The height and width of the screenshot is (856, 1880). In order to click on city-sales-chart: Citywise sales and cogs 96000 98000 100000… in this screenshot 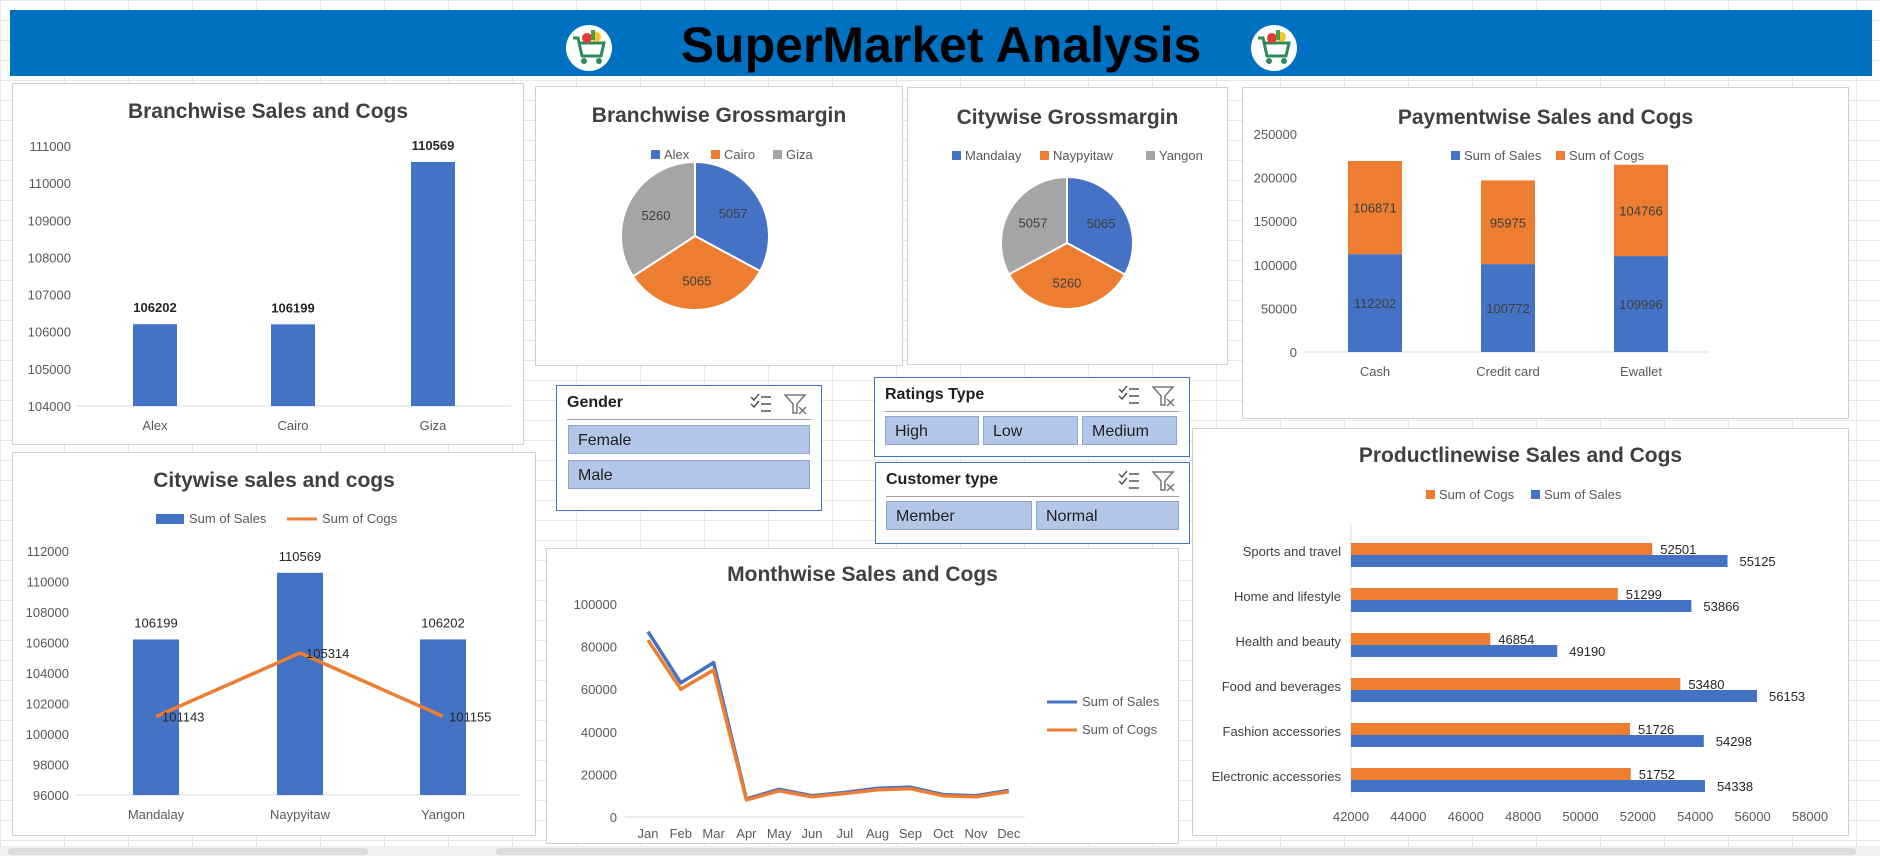, I will do `click(274, 644)`.